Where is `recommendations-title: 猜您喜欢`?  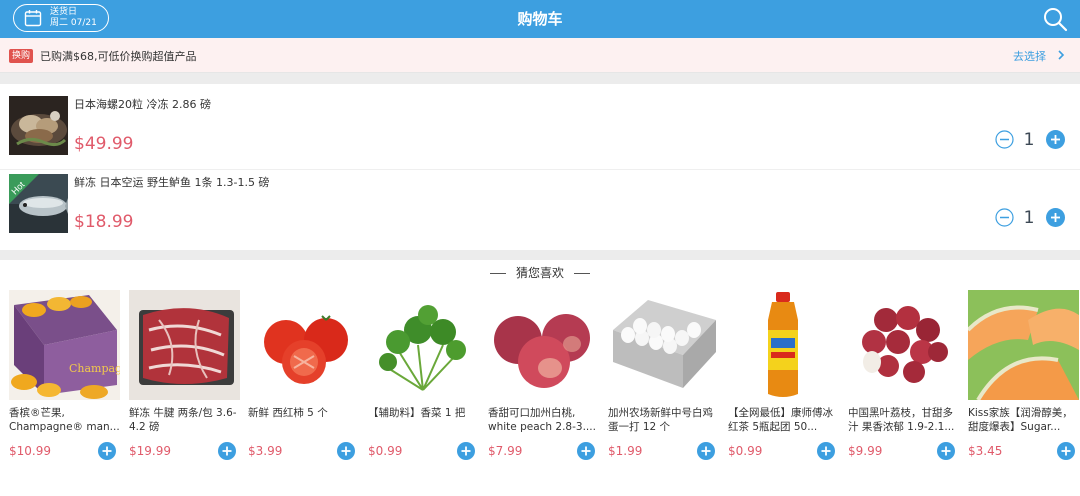 recommendations-title: 猜您喜欢 is located at coordinates (540, 272).